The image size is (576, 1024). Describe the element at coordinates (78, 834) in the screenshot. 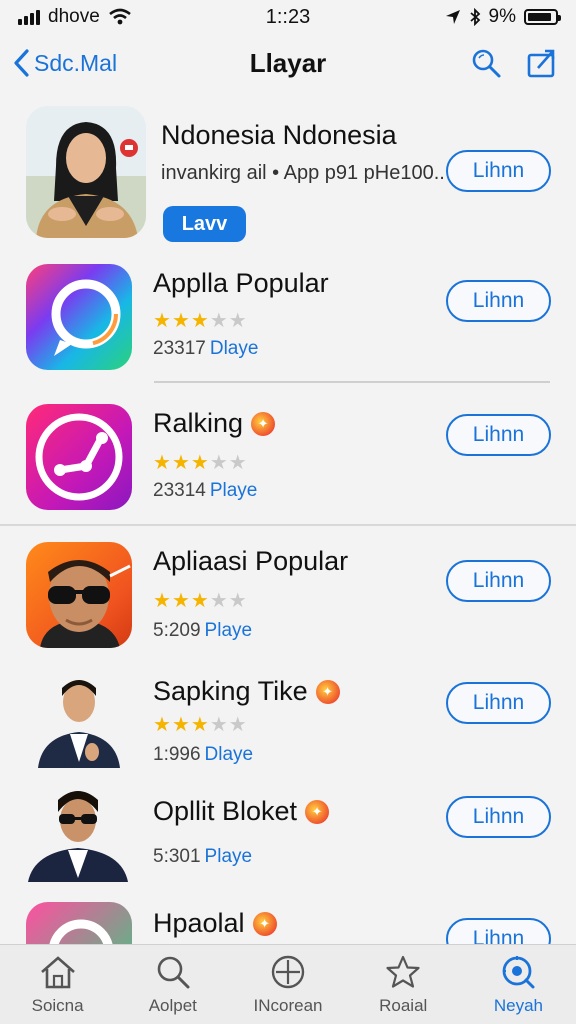

I see `app-image-opllit` at that location.